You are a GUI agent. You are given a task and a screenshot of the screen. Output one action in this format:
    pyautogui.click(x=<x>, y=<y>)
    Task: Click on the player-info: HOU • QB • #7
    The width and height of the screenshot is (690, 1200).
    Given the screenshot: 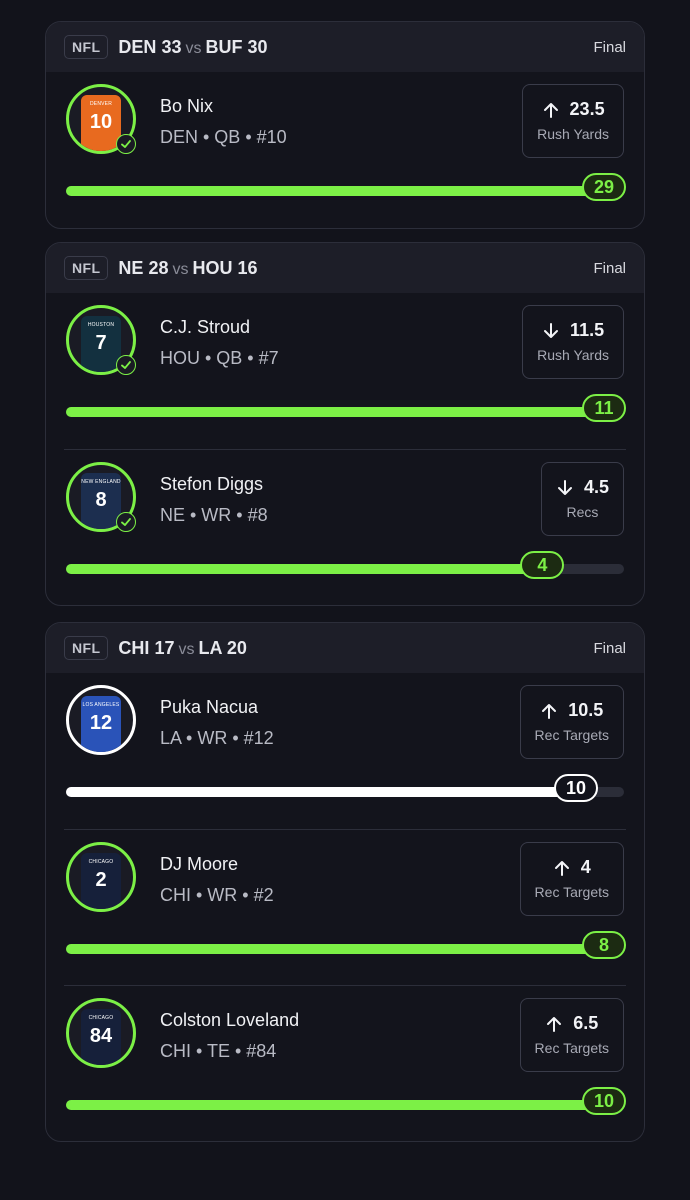 What is the action you would take?
    pyautogui.click(x=219, y=358)
    